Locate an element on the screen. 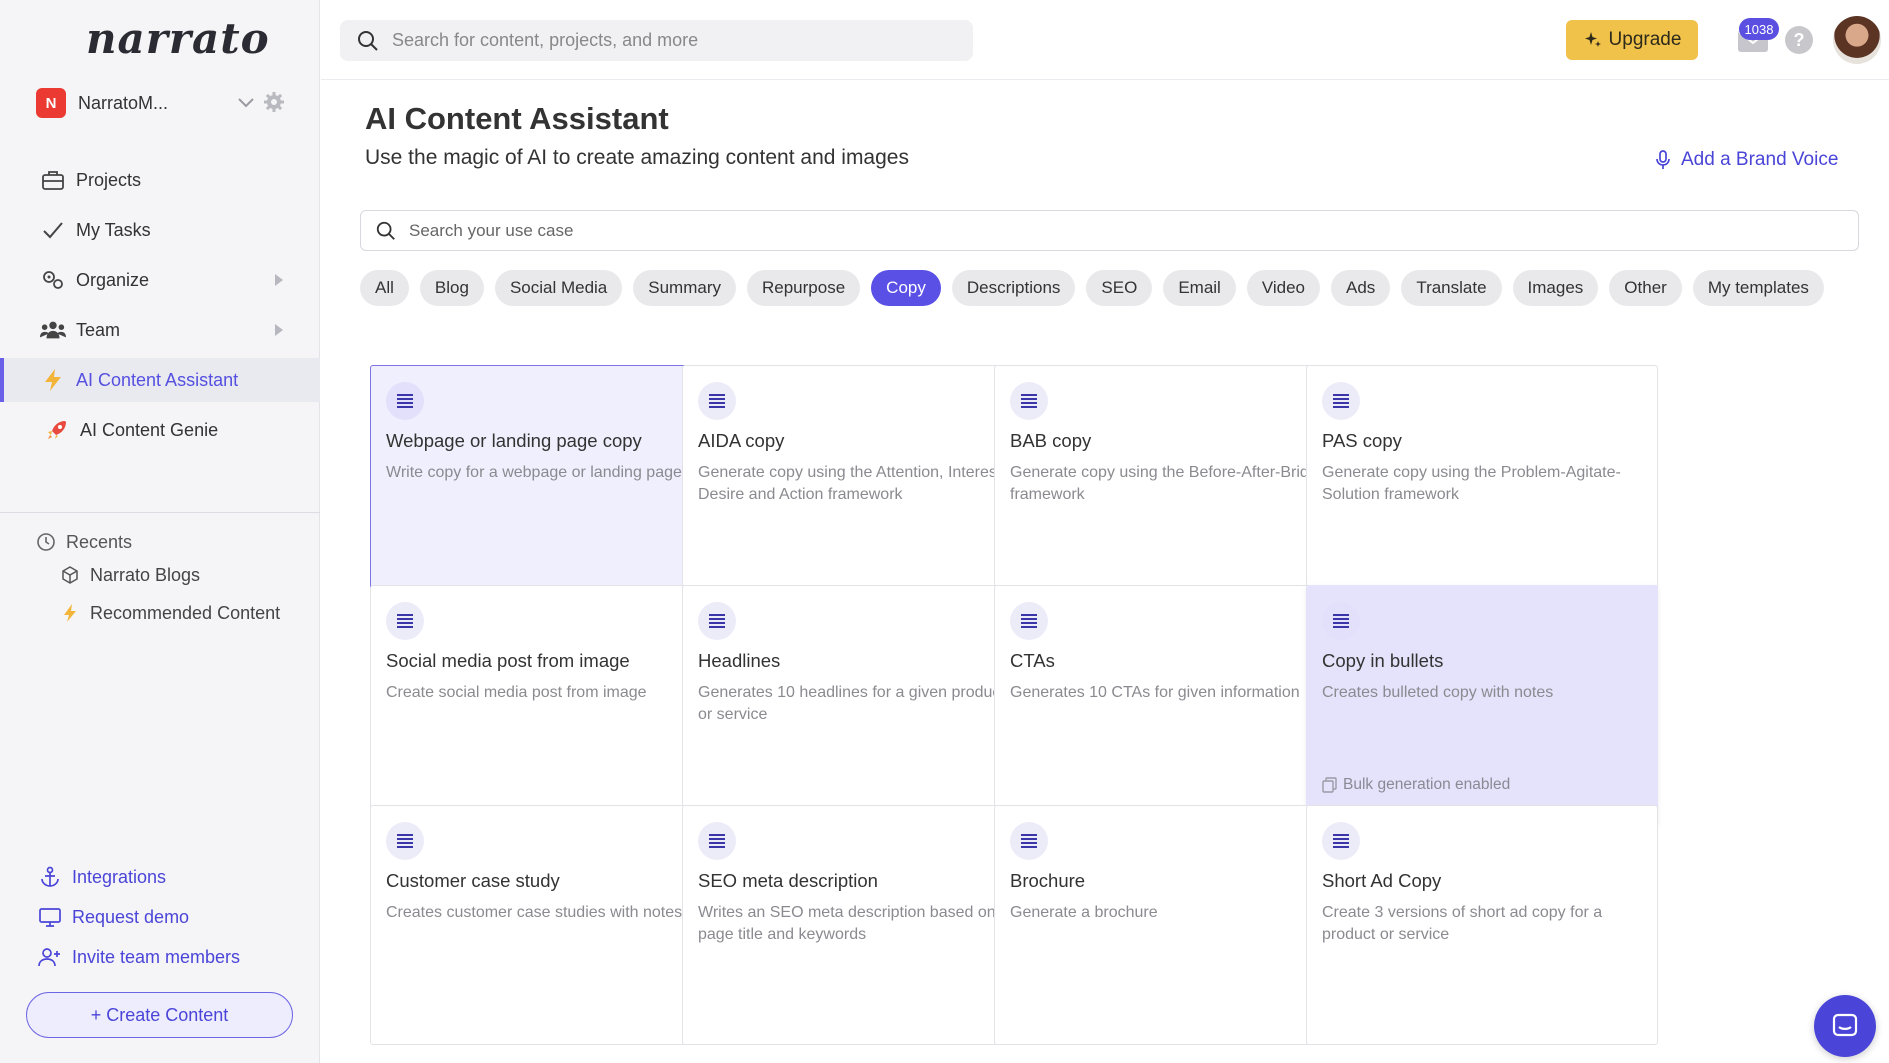 The width and height of the screenshot is (1889, 1063). rocket-icon is located at coordinates (57, 430).